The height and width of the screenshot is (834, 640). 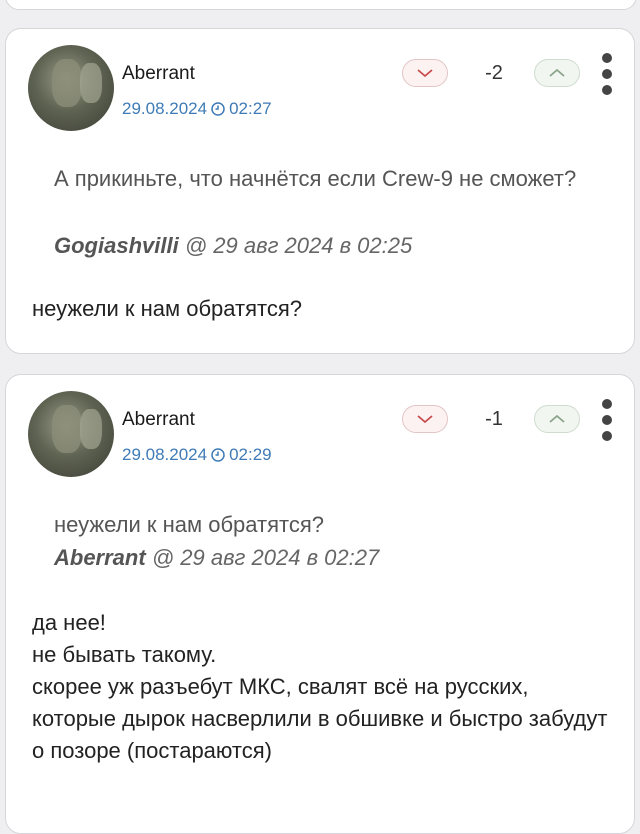 I want to click on quote-attribution: Gogiashvilli @ 29 авг 2024 в 02:25, so click(x=233, y=246).